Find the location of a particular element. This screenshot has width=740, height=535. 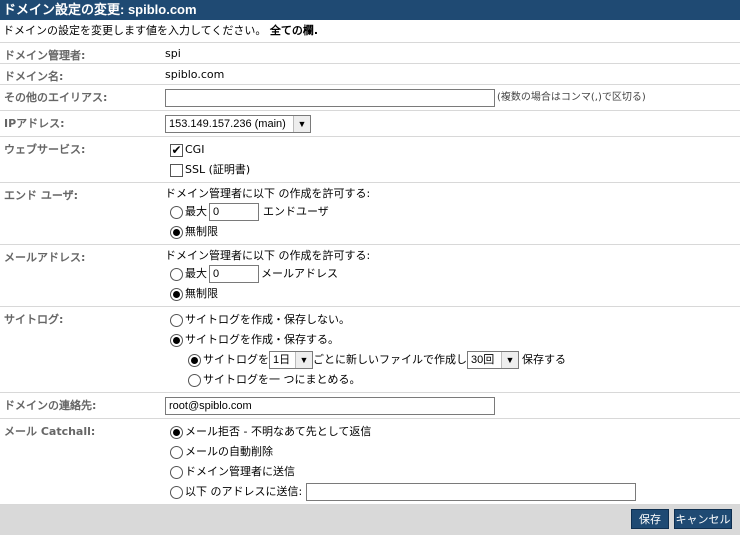

value-ip: 153.149.157.236 (main) ▼ is located at coordinates (450, 123).